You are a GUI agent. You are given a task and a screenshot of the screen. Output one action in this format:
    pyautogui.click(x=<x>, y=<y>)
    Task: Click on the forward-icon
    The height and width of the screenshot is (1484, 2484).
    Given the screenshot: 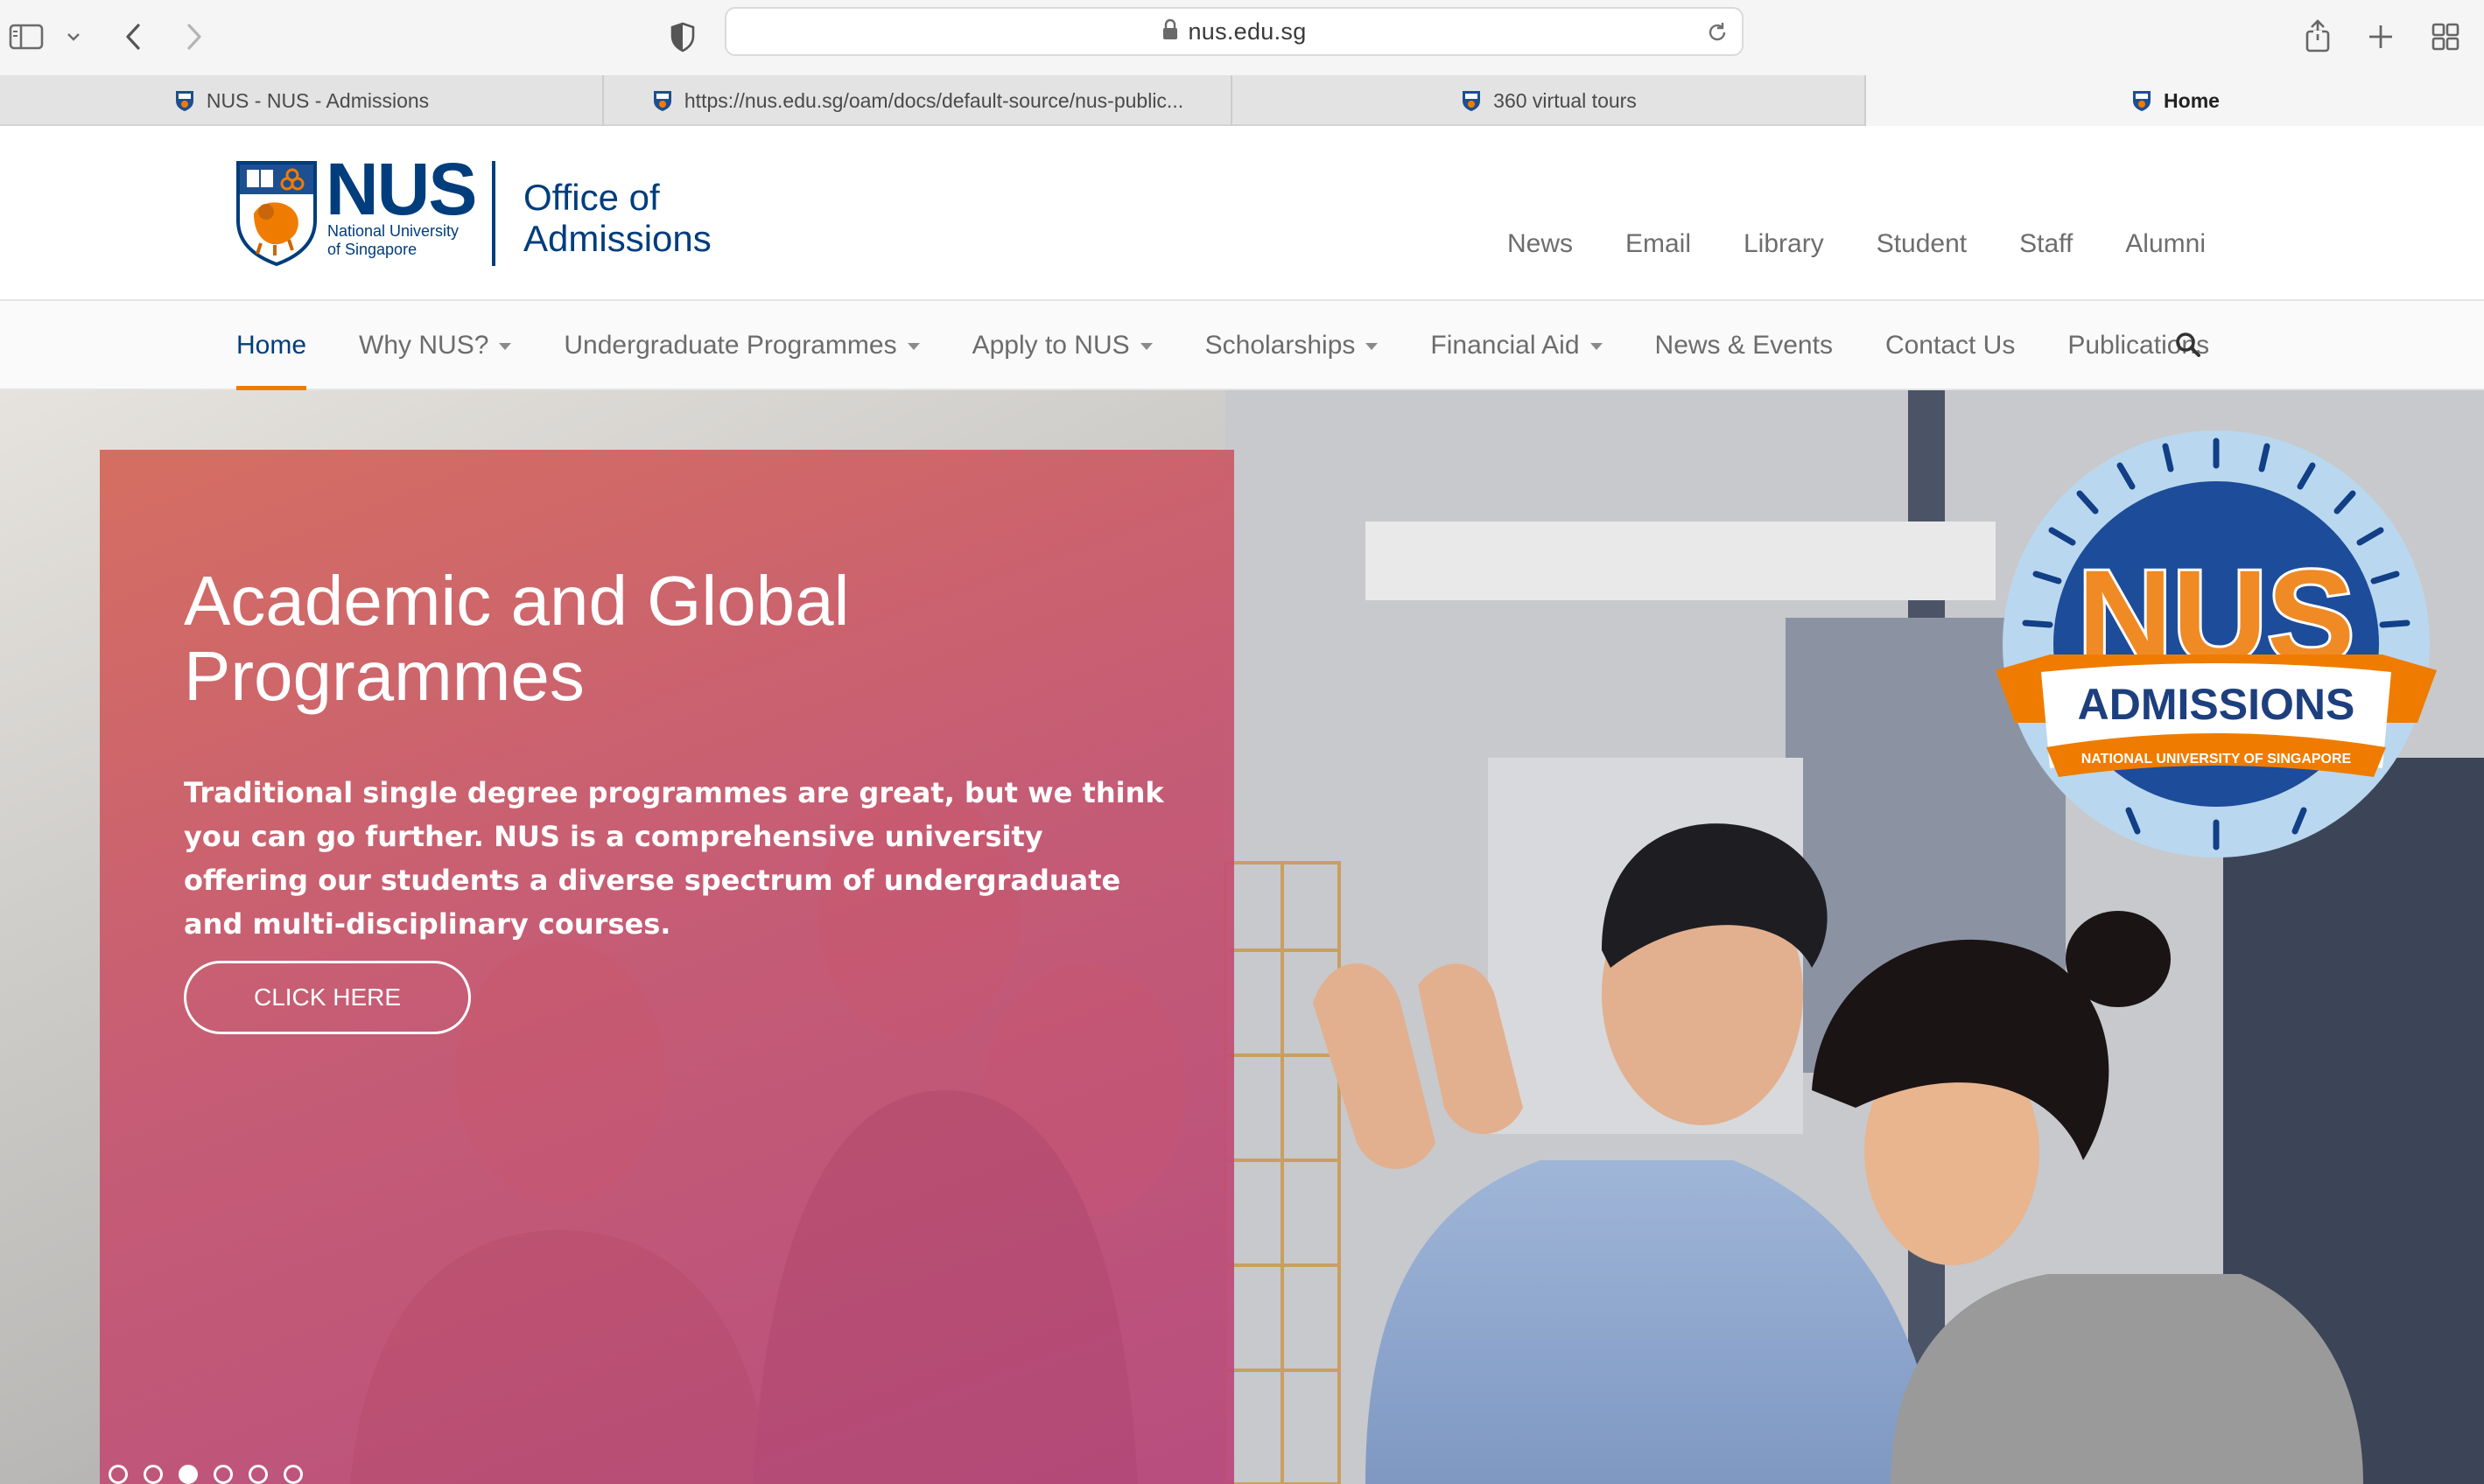 What is the action you would take?
    pyautogui.click(x=194, y=36)
    